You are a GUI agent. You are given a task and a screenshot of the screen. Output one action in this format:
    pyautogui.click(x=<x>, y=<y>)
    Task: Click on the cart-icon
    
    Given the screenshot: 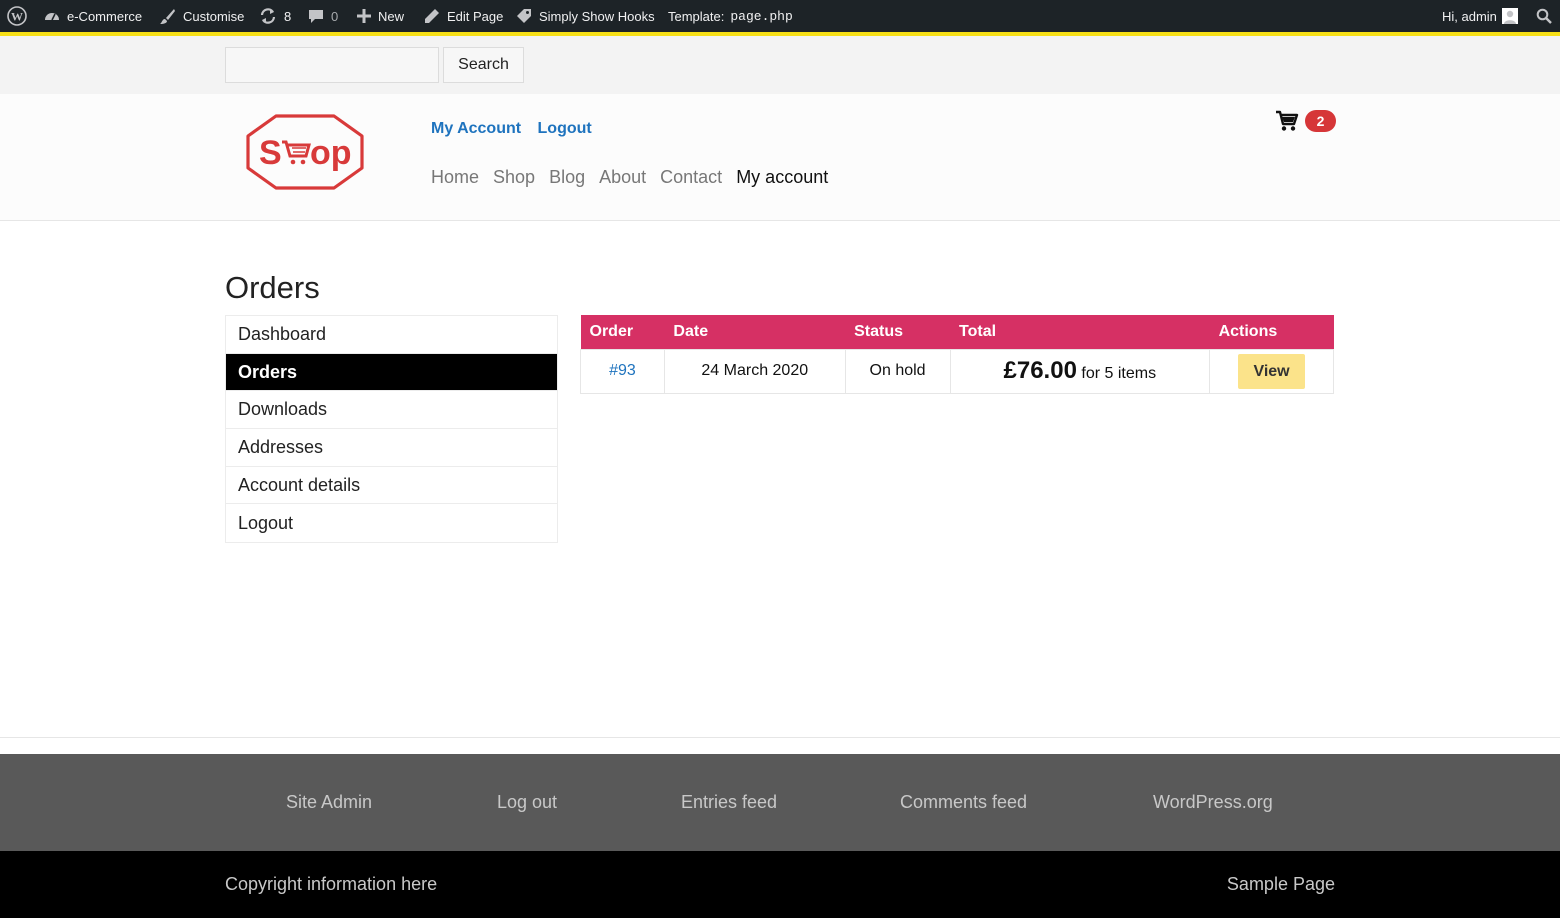 What is the action you would take?
    pyautogui.click(x=1287, y=120)
    